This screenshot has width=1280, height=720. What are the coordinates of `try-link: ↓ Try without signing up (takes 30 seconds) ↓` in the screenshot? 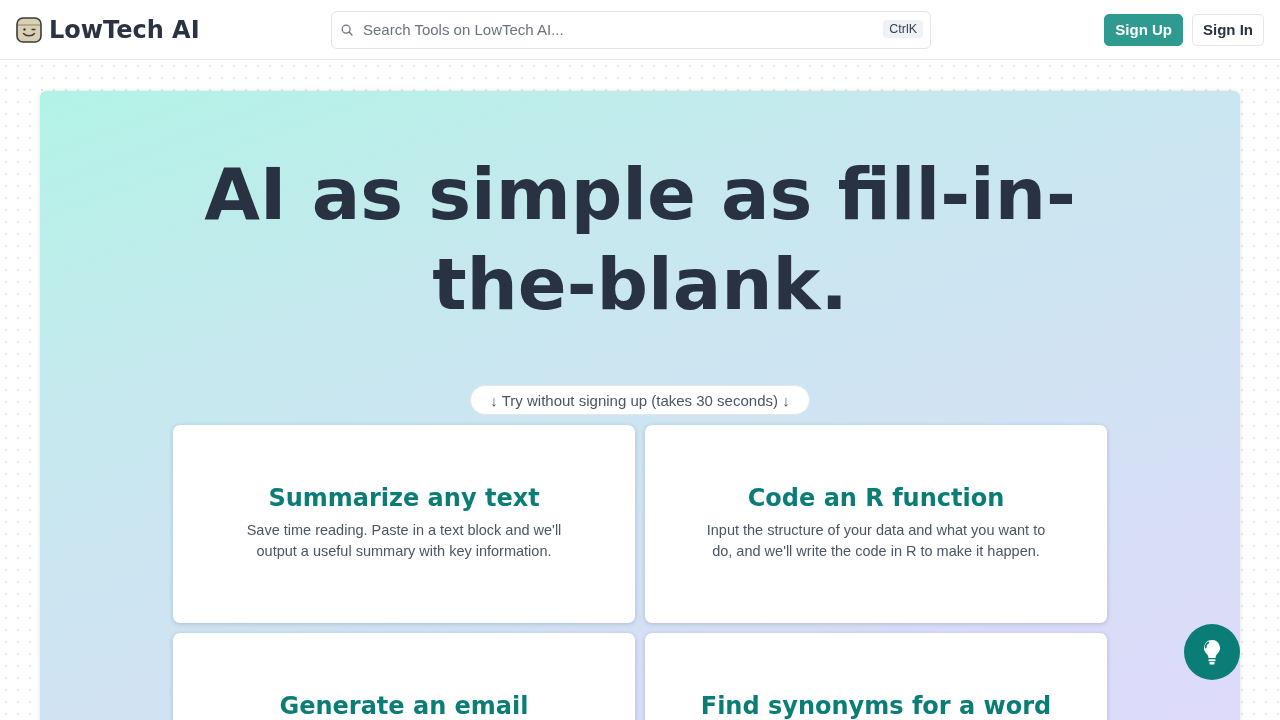 It's located at (640, 400).